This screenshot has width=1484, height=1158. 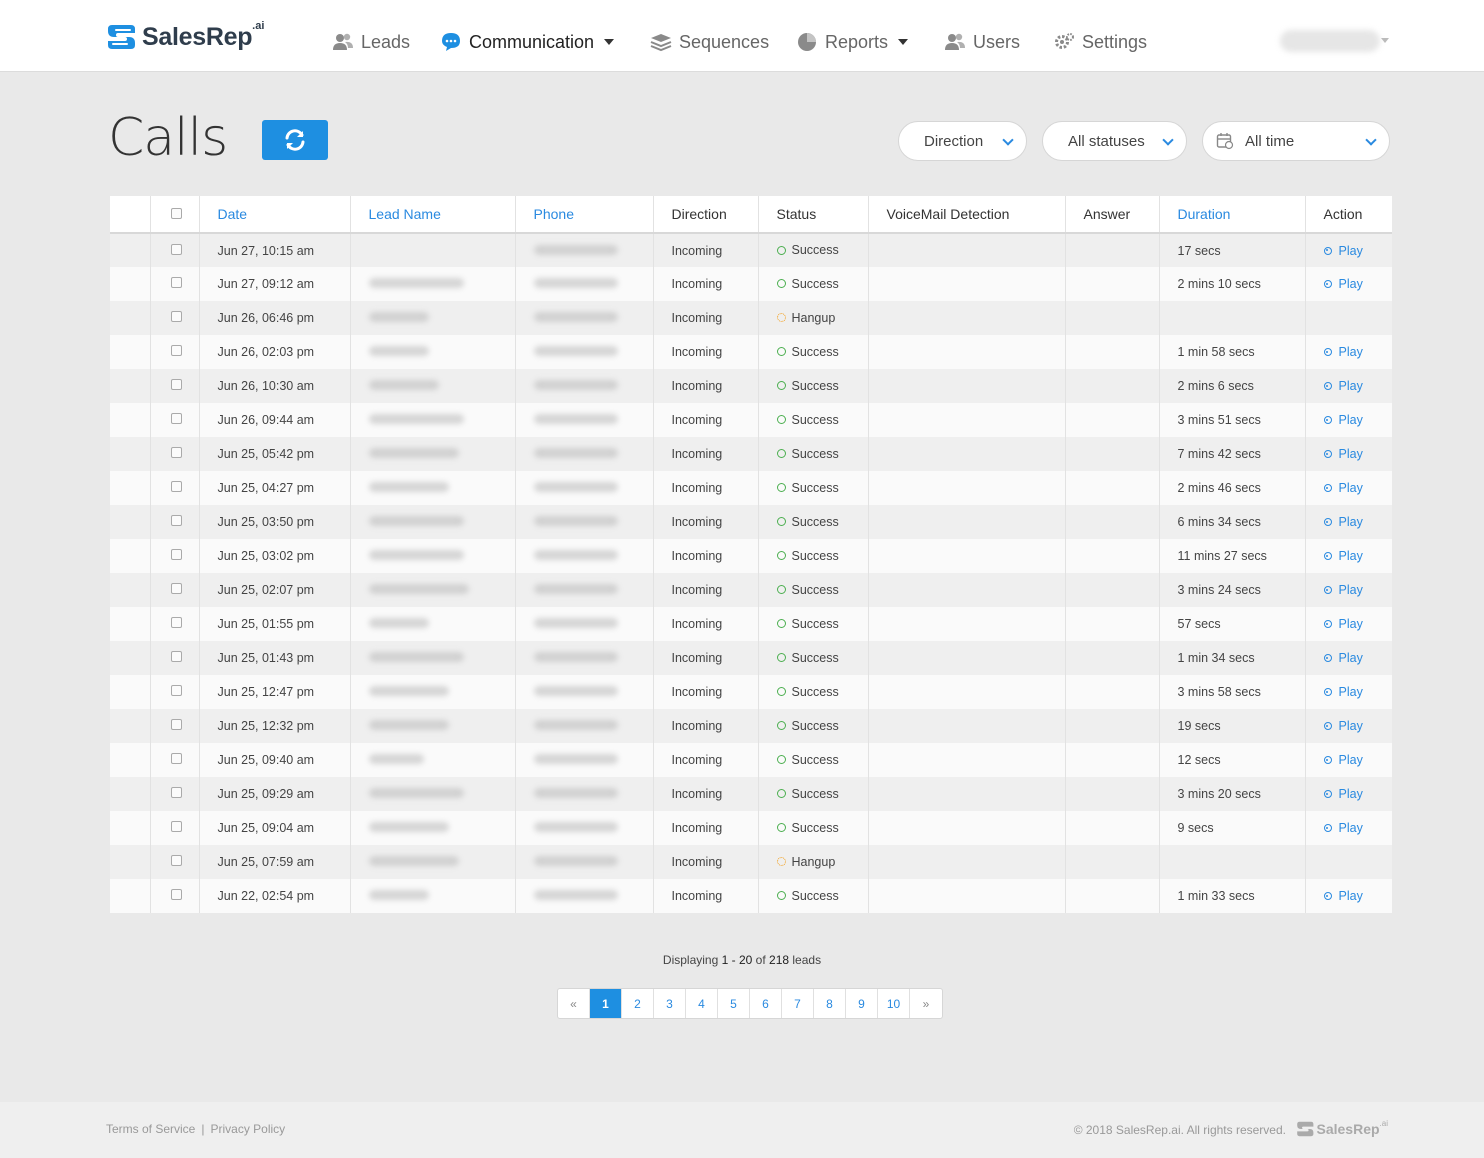 I want to click on pagination-page-6: 6, so click(x=766, y=1003).